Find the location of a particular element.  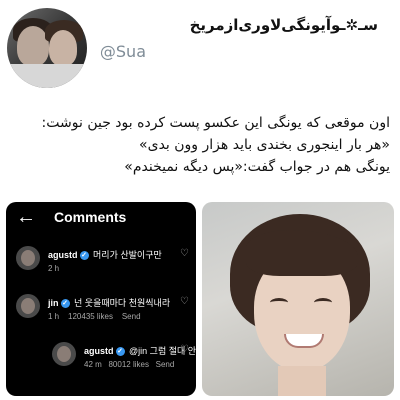

comment-body: agustd ✓ 머리가 산발이구만 is located at coordinates (105, 254).